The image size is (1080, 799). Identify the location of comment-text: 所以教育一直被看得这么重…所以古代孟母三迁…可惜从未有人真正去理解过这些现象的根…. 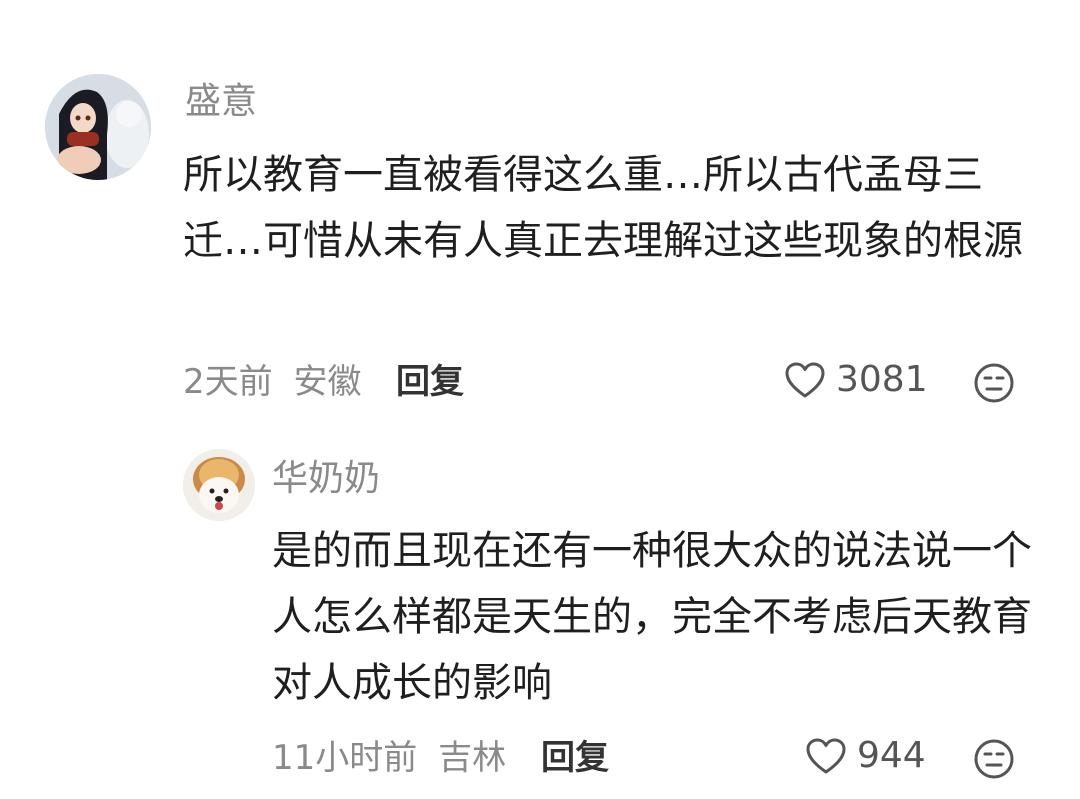
(603, 208).